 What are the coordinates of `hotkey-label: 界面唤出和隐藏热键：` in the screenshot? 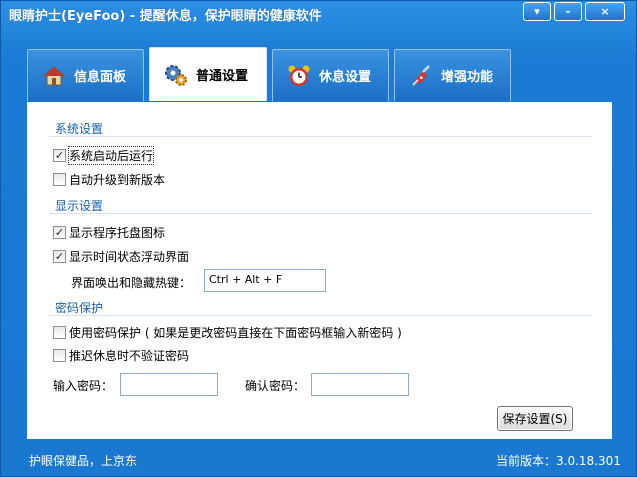 It's located at (131, 283).